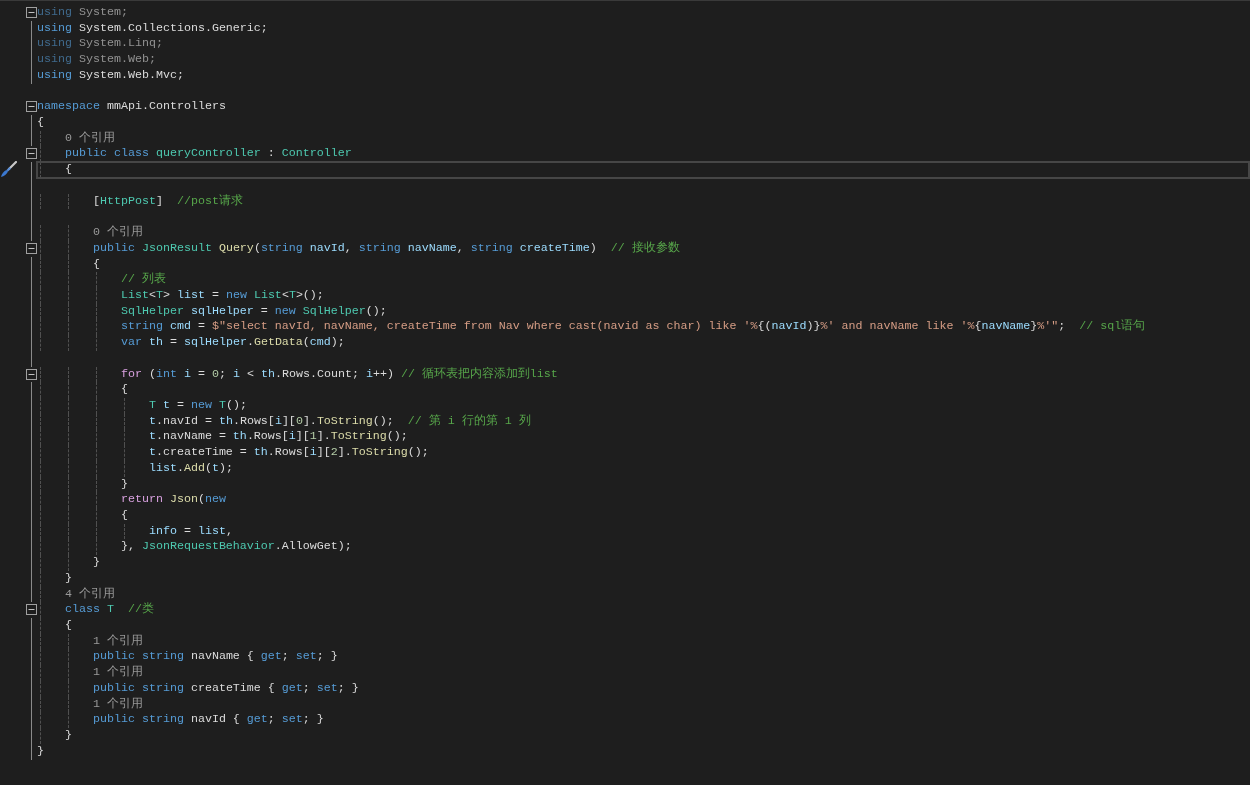  What do you see at coordinates (167, 200) in the screenshot?
I see `code-line: [HttpPost] //post请求` at bounding box center [167, 200].